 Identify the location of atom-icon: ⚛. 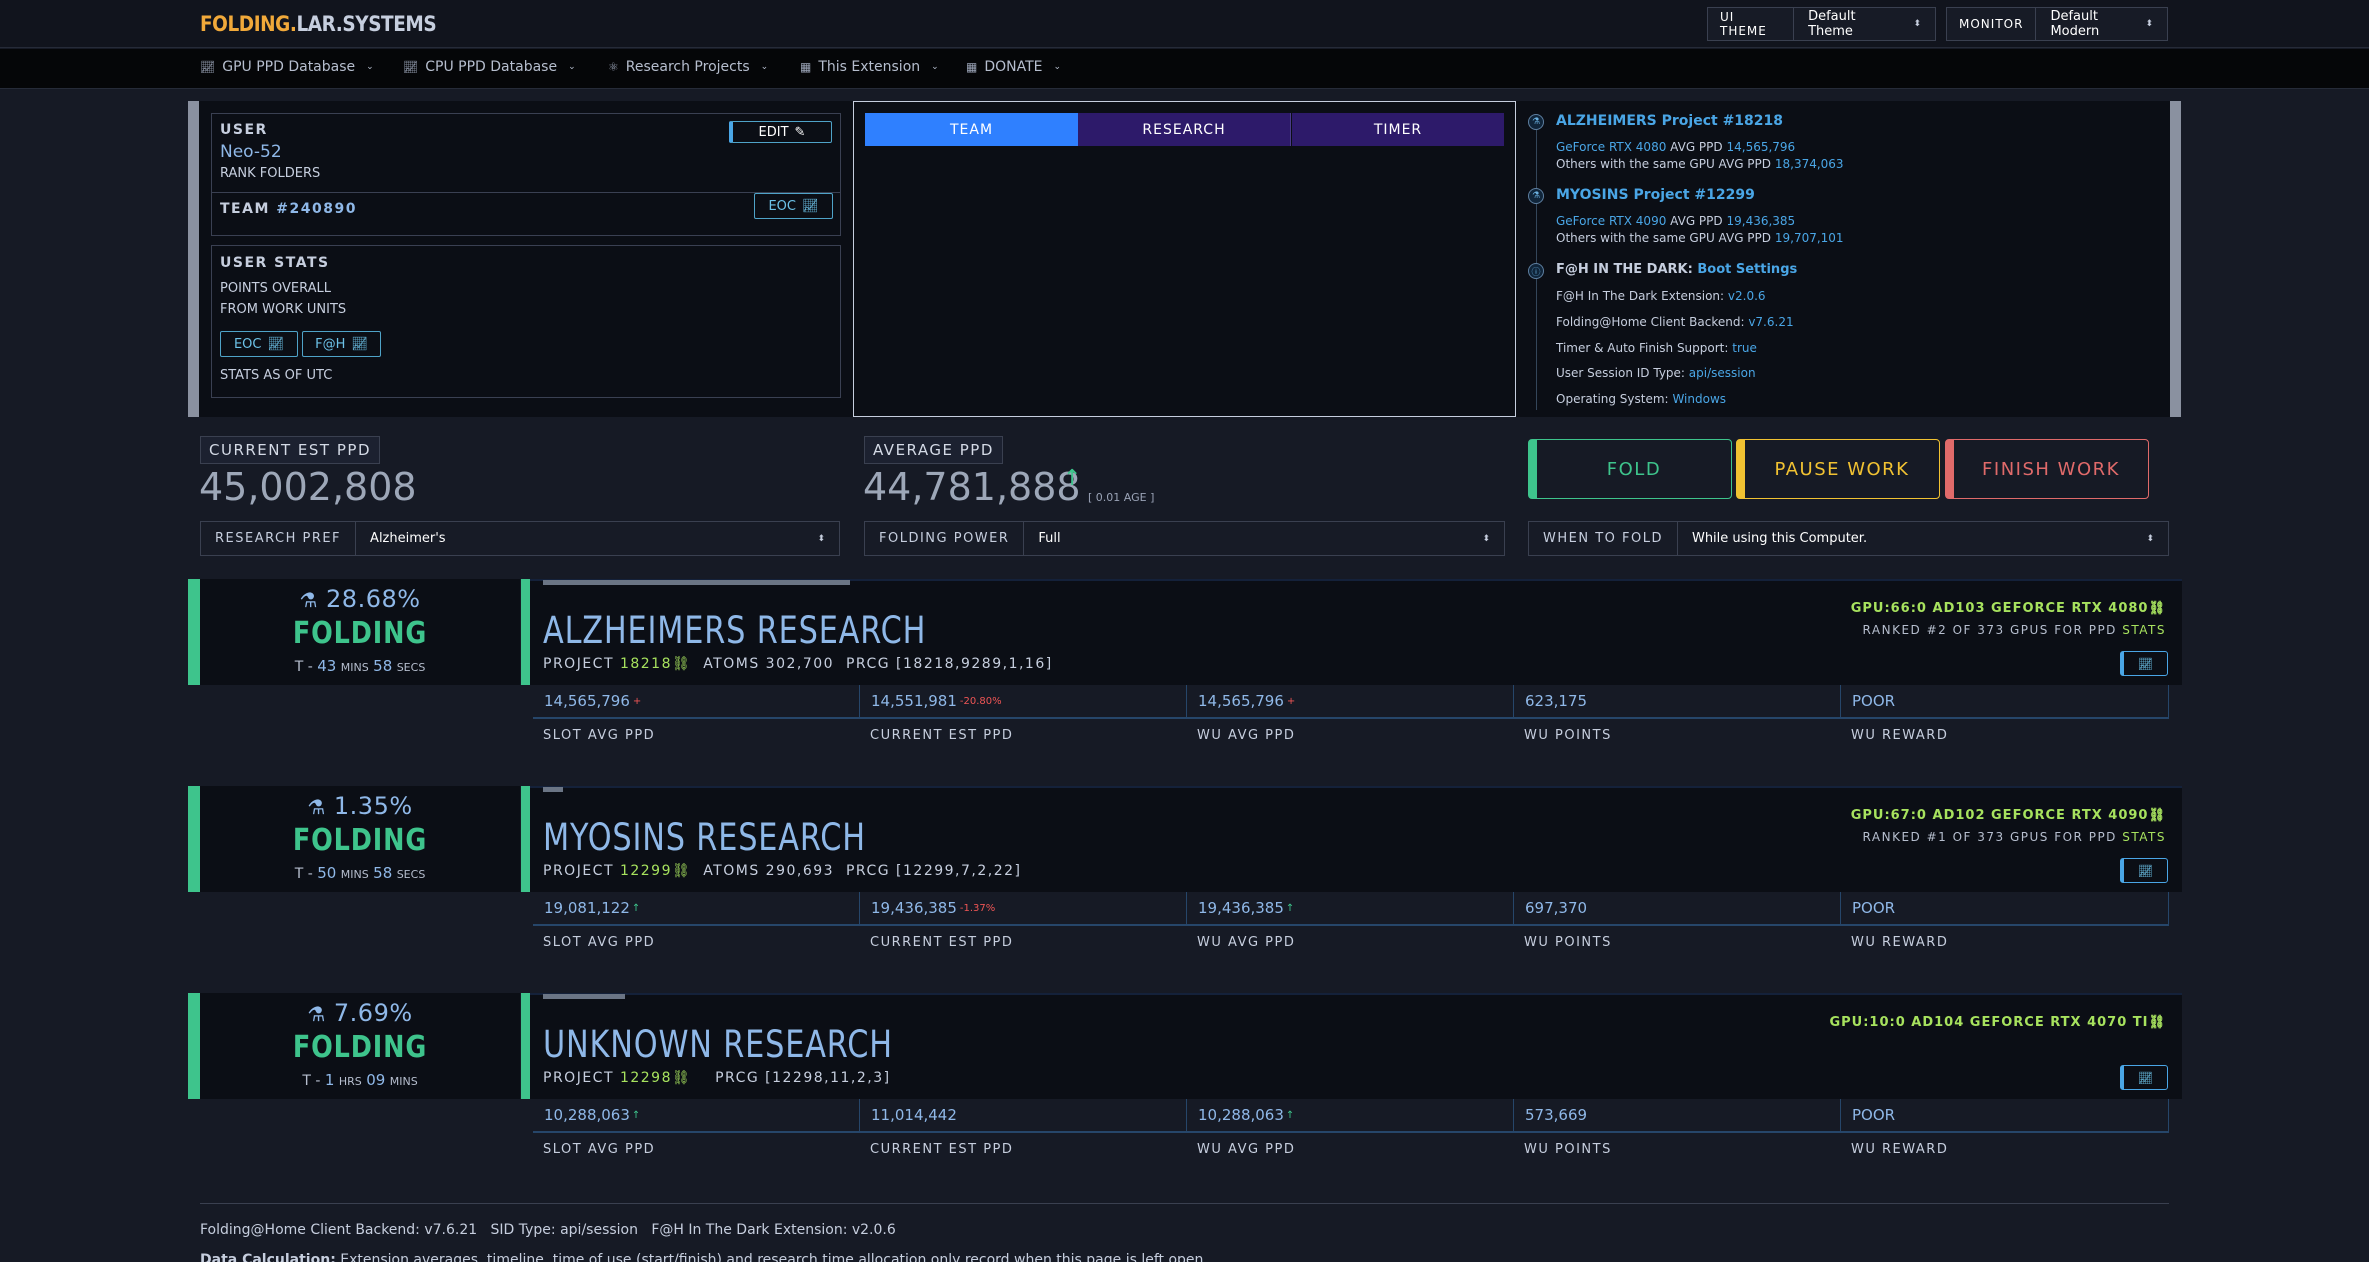
(613, 67).